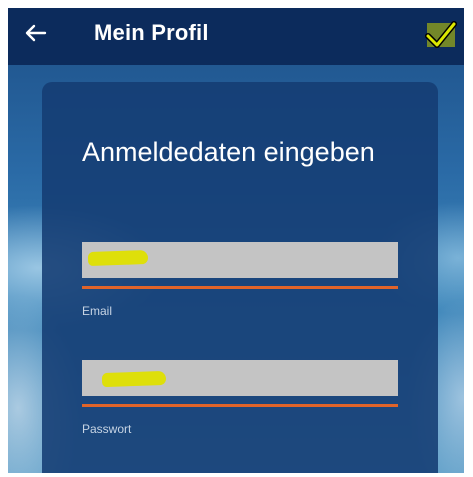  Describe the element at coordinates (107, 429) in the screenshot. I see `password-label: Passwort` at that location.